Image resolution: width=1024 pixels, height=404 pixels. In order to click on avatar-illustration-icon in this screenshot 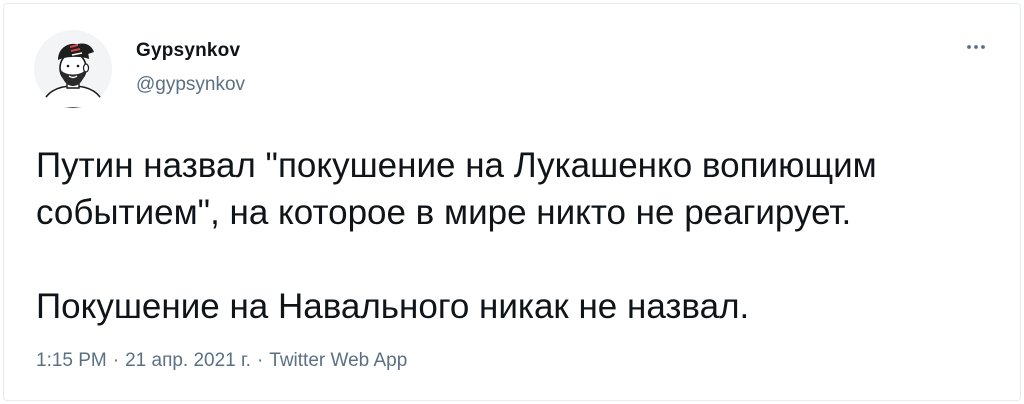, I will do `click(73, 69)`.